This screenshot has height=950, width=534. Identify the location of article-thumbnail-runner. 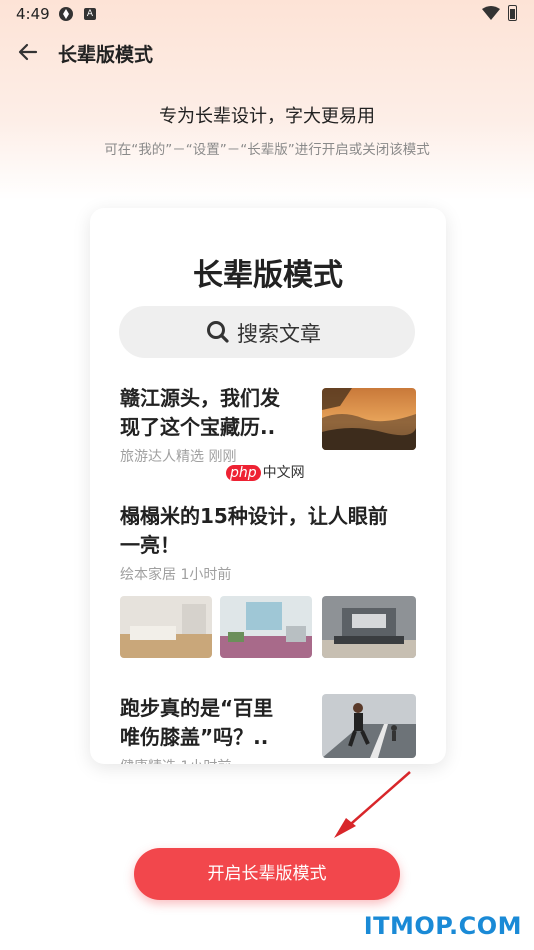
(369, 726).